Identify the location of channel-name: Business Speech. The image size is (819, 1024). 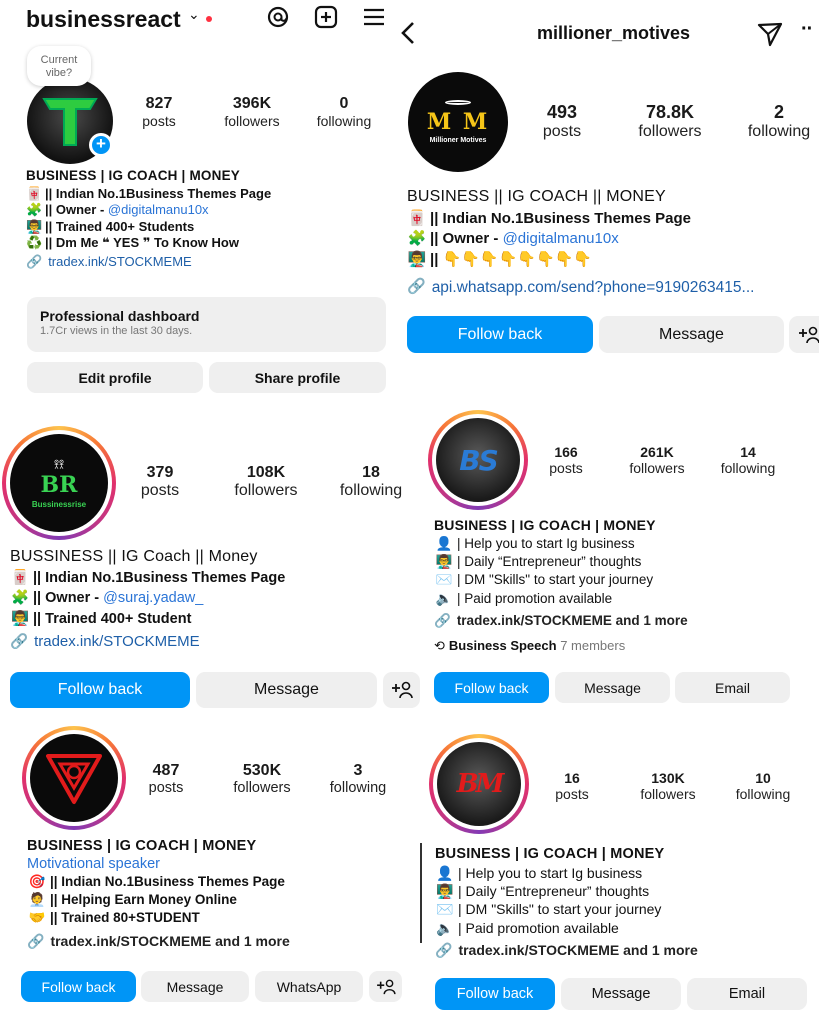
(502, 645).